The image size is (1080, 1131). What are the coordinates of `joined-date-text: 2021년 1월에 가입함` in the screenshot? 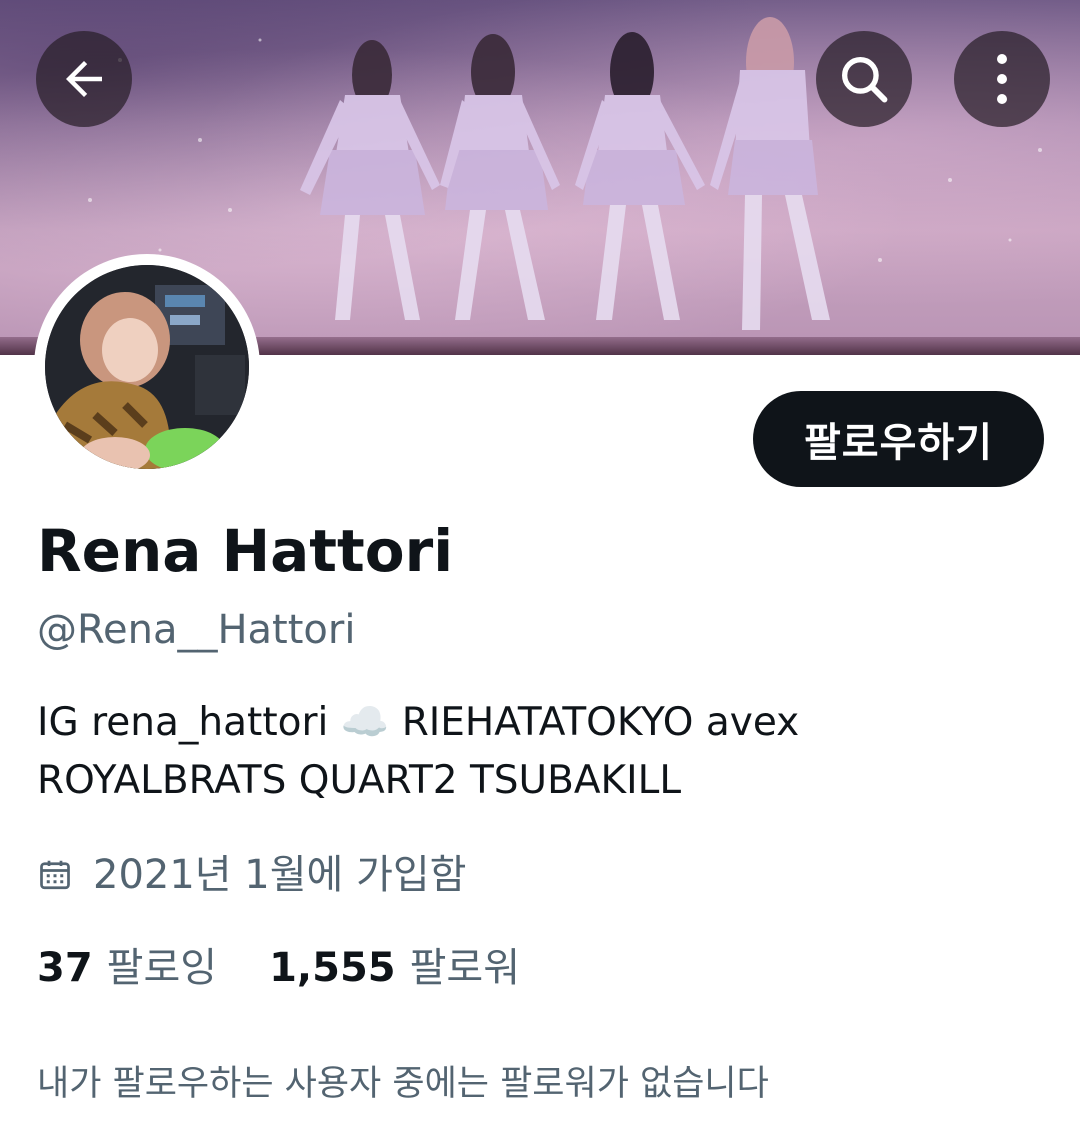 It's located at (280, 875).